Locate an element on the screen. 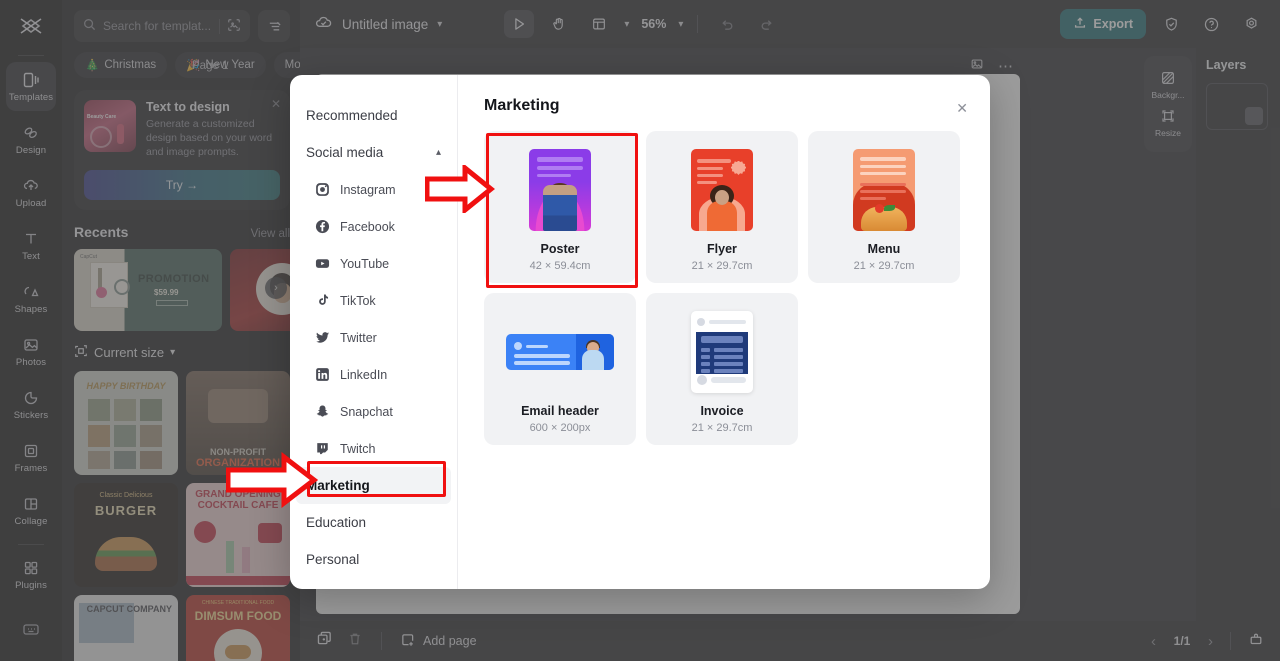 The width and height of the screenshot is (1280, 661). modal-item-label: Social media is located at coordinates (345, 152).